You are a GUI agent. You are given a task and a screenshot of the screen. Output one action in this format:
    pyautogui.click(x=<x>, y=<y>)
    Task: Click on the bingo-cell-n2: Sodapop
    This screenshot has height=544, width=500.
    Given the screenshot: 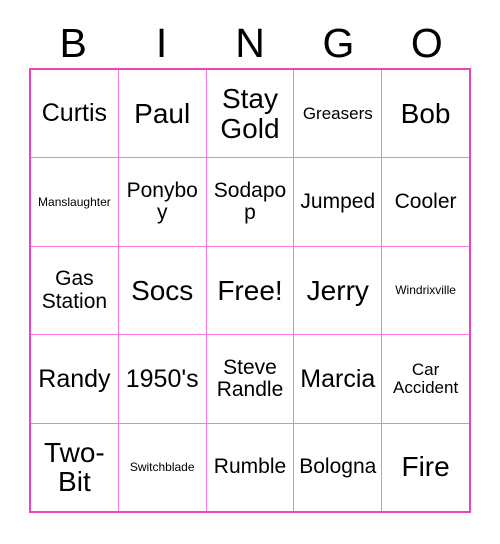 What is the action you would take?
    pyautogui.click(x=250, y=202)
    